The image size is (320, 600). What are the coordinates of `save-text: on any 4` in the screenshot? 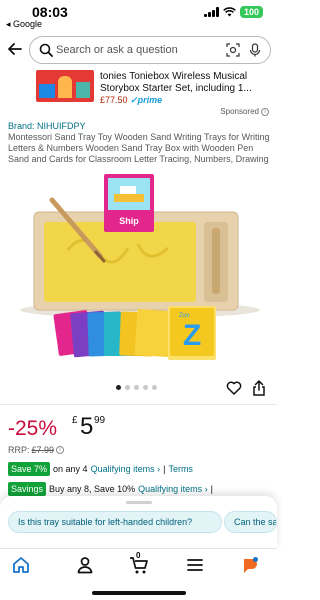 It's located at (70, 469).